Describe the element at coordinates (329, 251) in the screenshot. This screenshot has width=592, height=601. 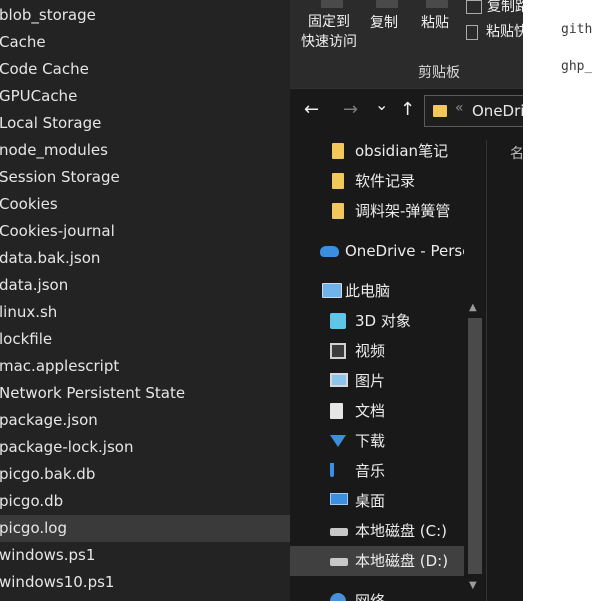
I see `cloud-icon` at that location.